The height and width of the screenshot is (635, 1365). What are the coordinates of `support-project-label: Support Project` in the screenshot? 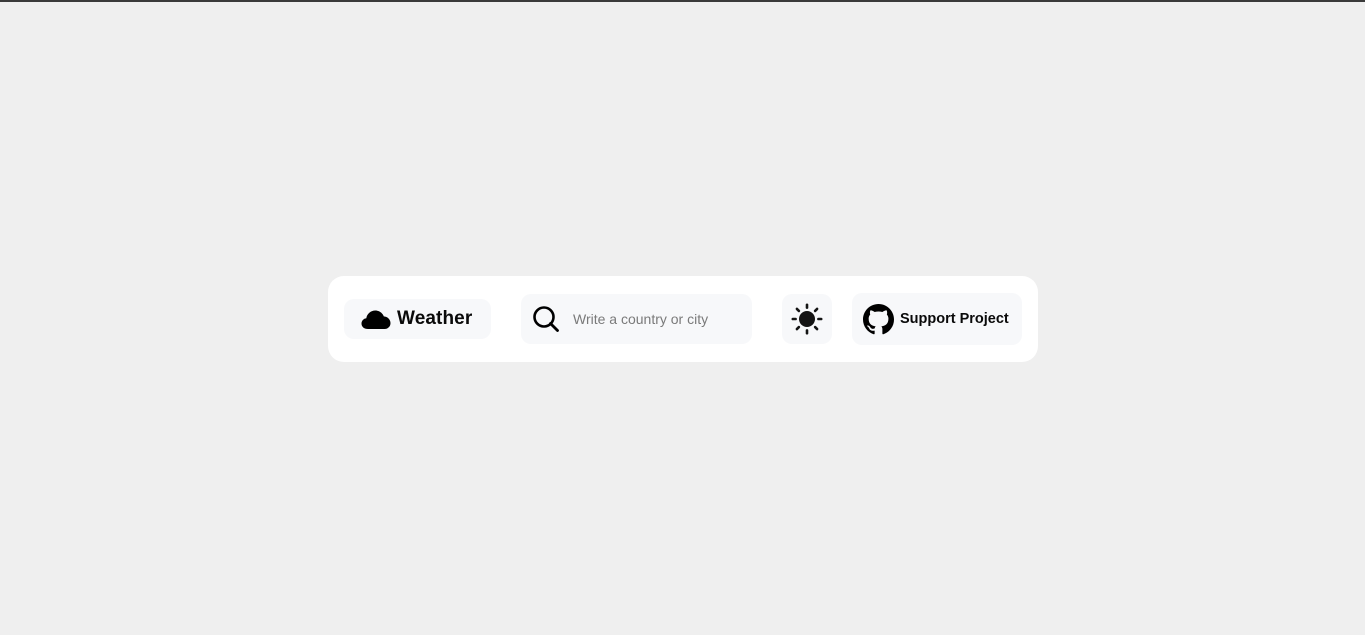 It's located at (954, 319).